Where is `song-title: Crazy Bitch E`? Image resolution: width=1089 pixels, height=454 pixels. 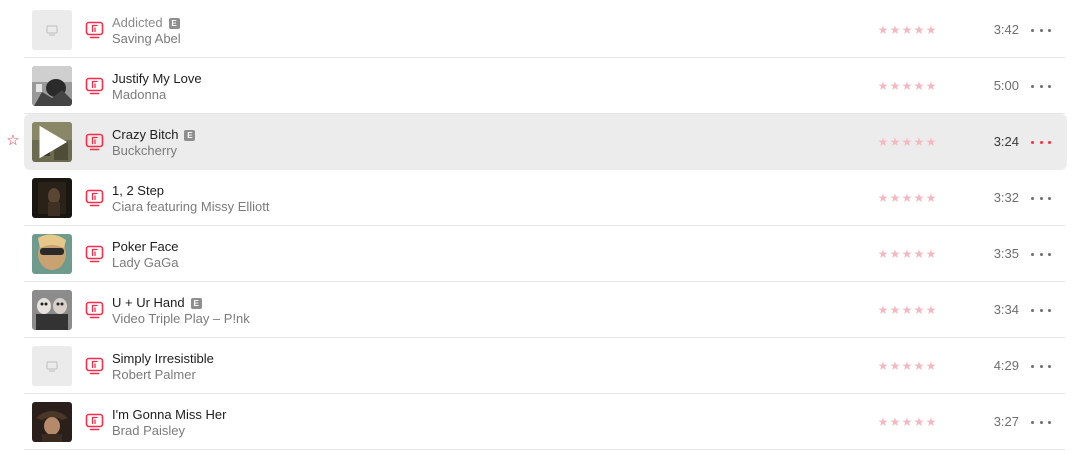 song-title: Crazy Bitch E is located at coordinates (154, 135).